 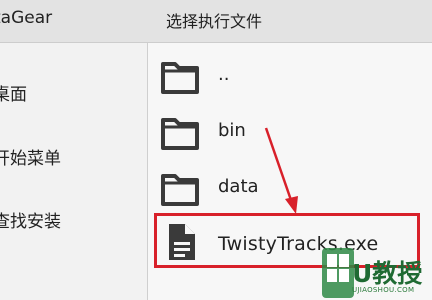 I want to click on file-name: .., so click(x=224, y=74).